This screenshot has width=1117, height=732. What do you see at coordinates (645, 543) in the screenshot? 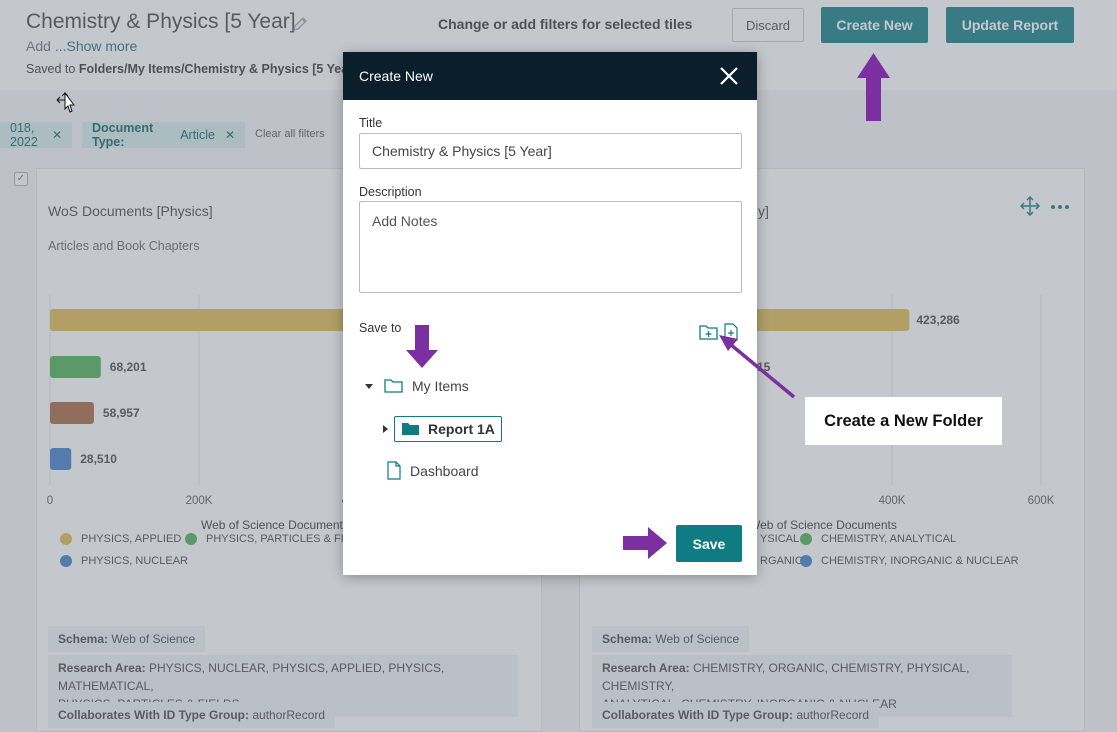
I see `arrow-right-to-save` at bounding box center [645, 543].